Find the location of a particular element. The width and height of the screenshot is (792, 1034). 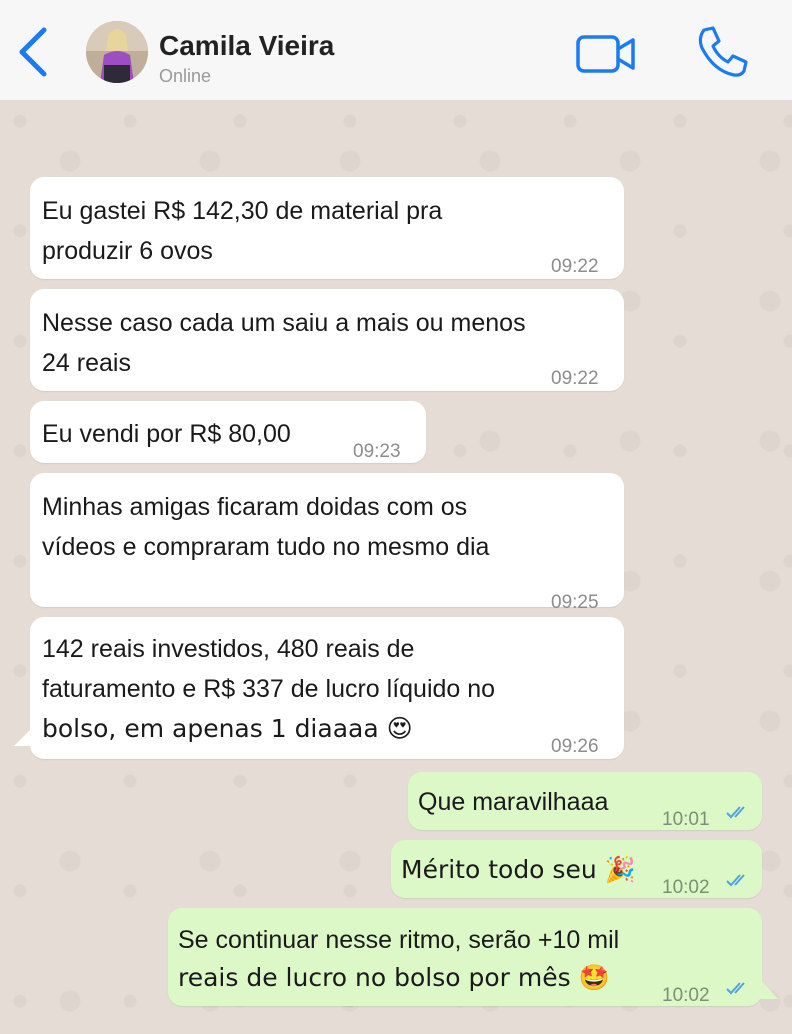

chevron-left-icon is located at coordinates (33, 52).